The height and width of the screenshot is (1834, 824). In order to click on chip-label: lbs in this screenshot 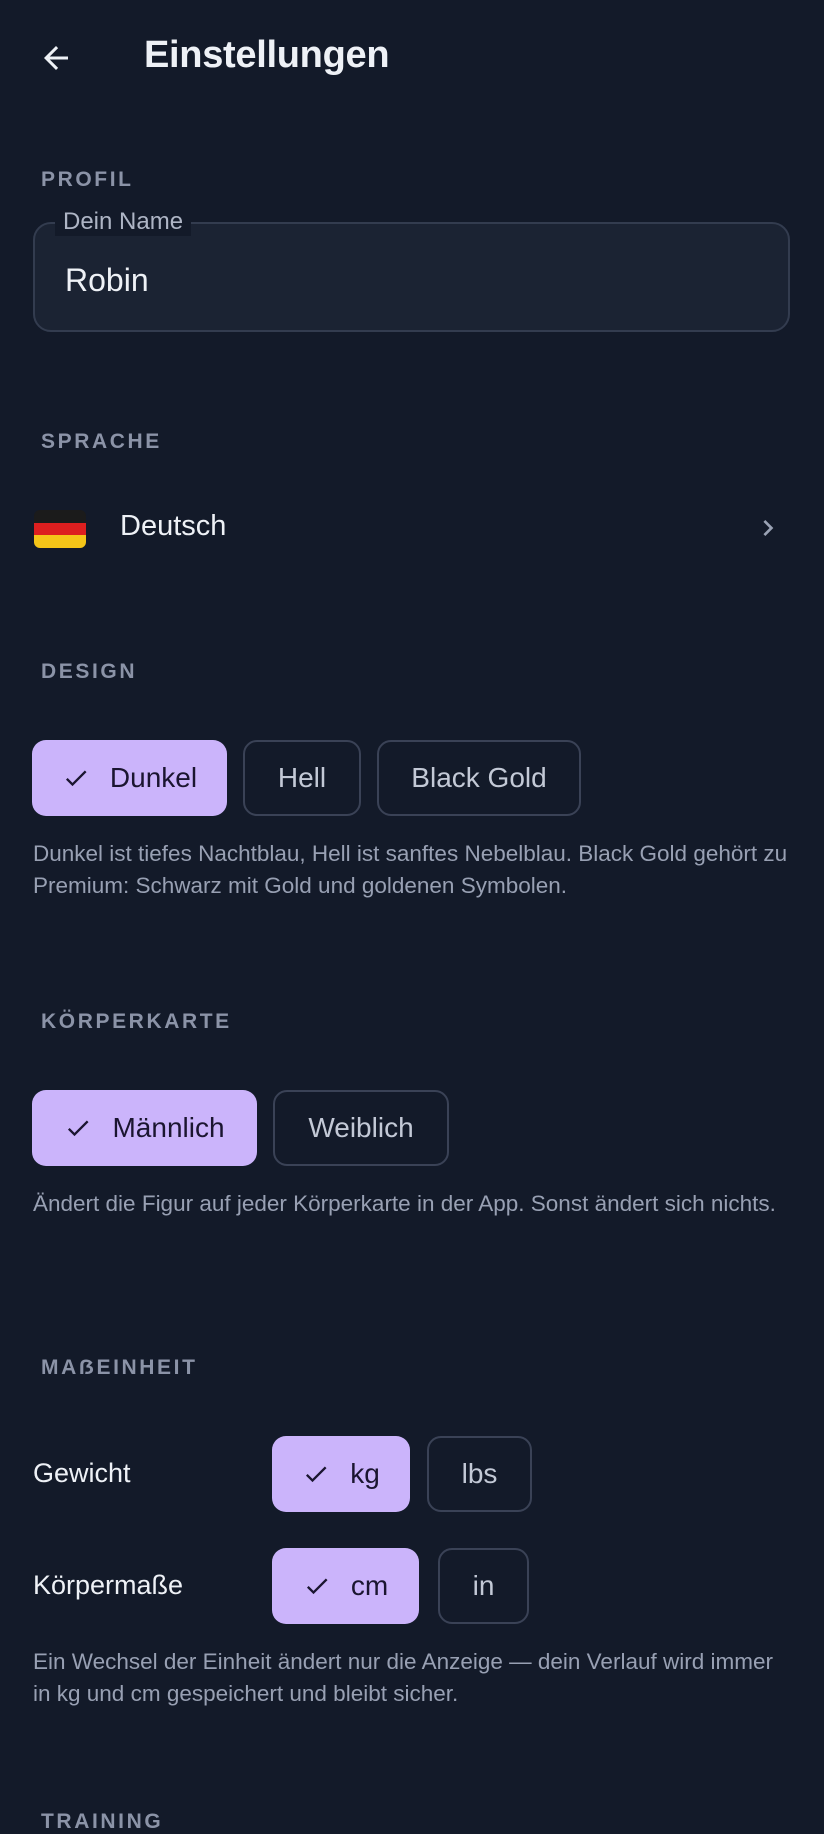, I will do `click(479, 1473)`.